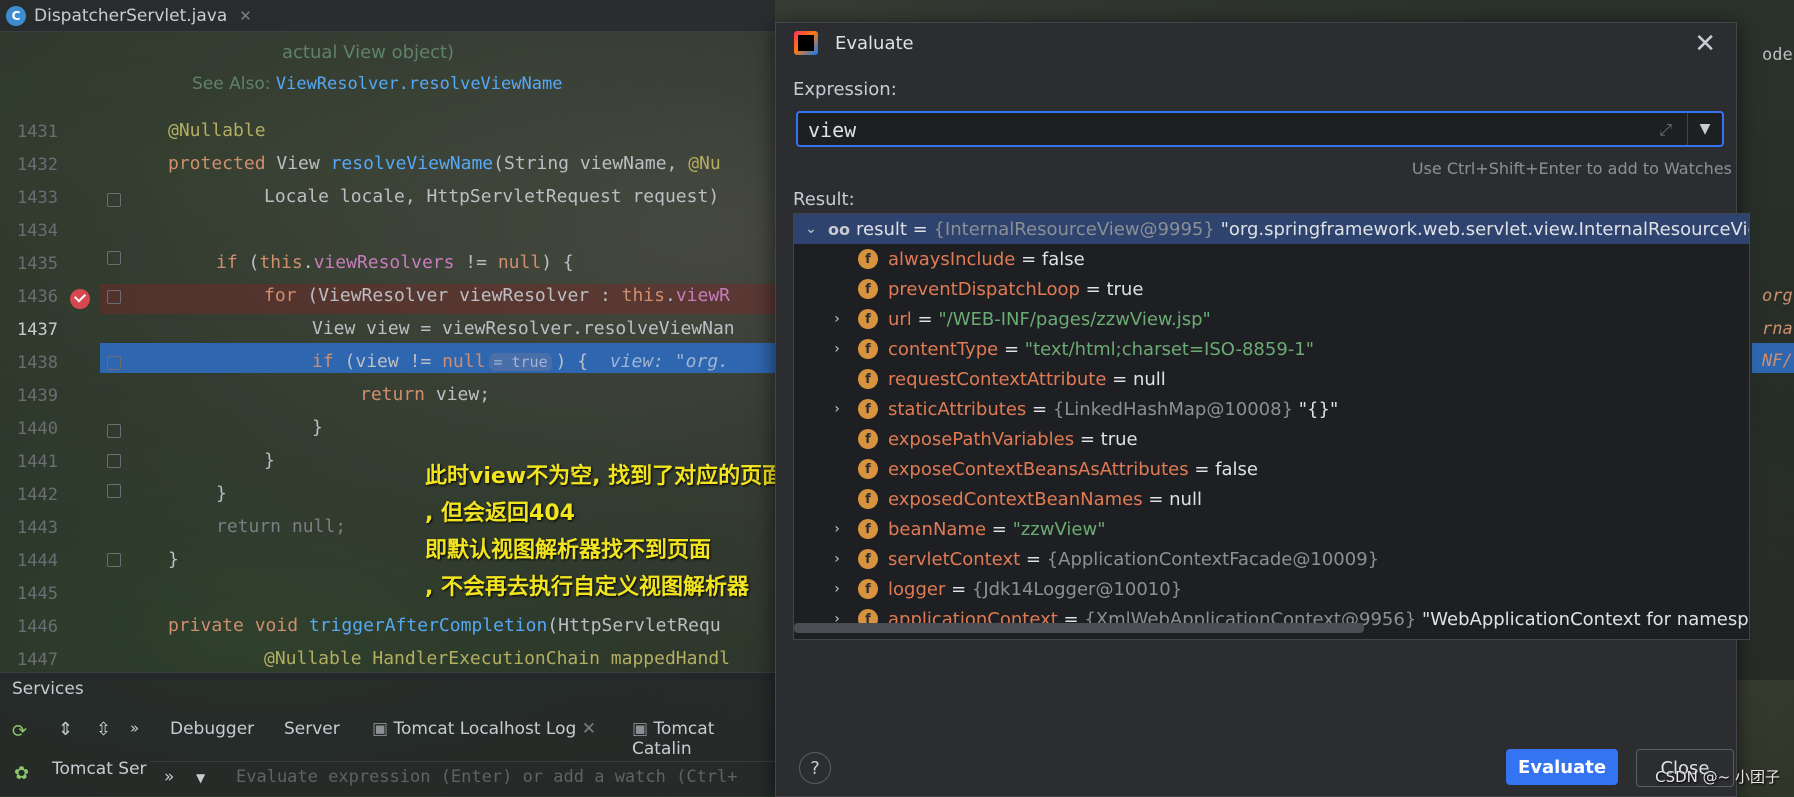  Describe the element at coordinates (29, 561) in the screenshot. I see `line-number: 1444` at that location.